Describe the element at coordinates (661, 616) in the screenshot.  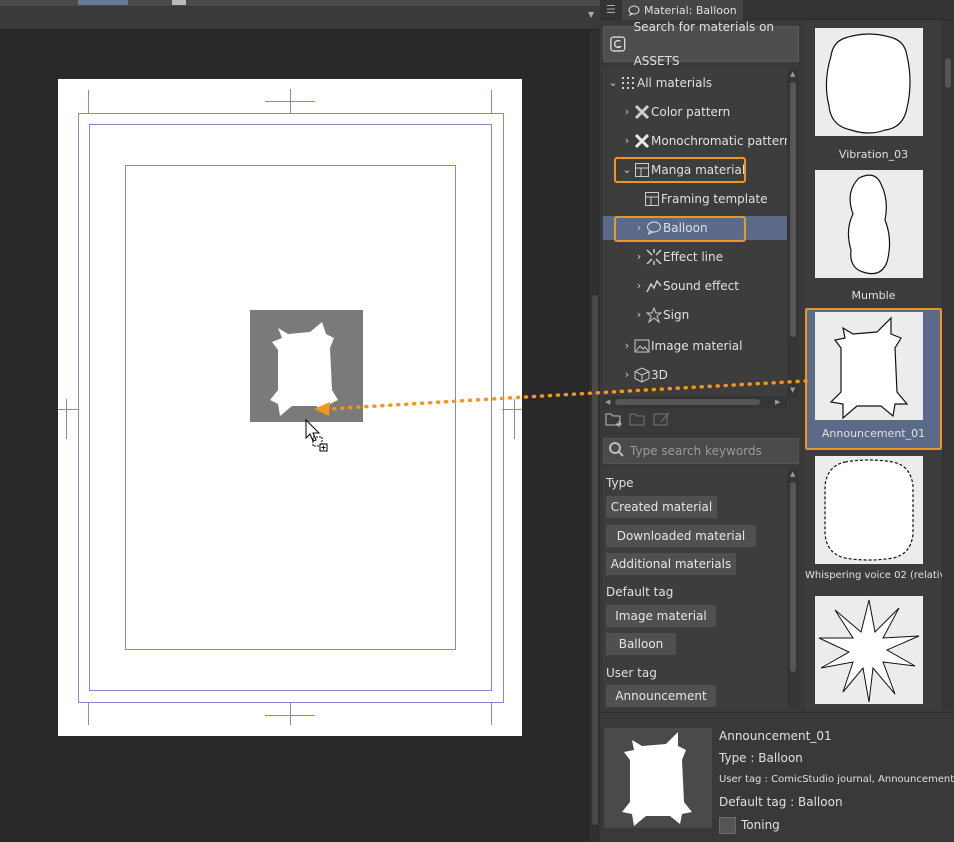
I see `tag-image-material: Image material` at that location.